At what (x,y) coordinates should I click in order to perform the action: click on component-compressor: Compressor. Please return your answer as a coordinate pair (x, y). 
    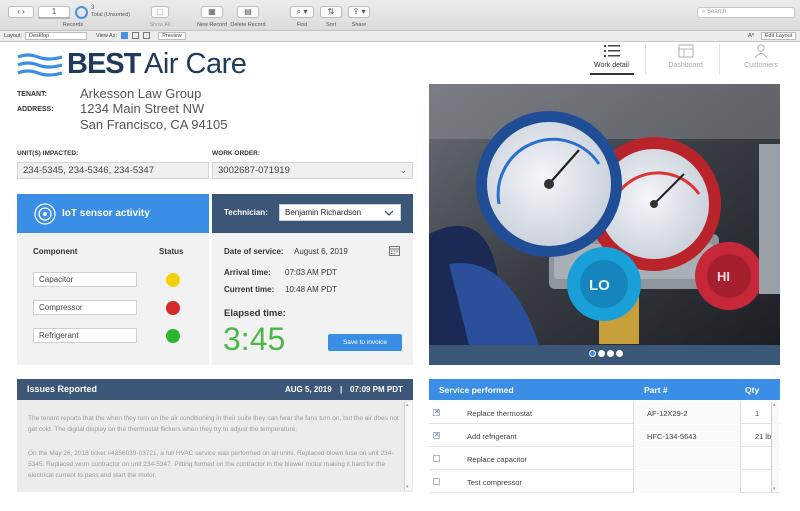
    Looking at the image, I should click on (85, 307).